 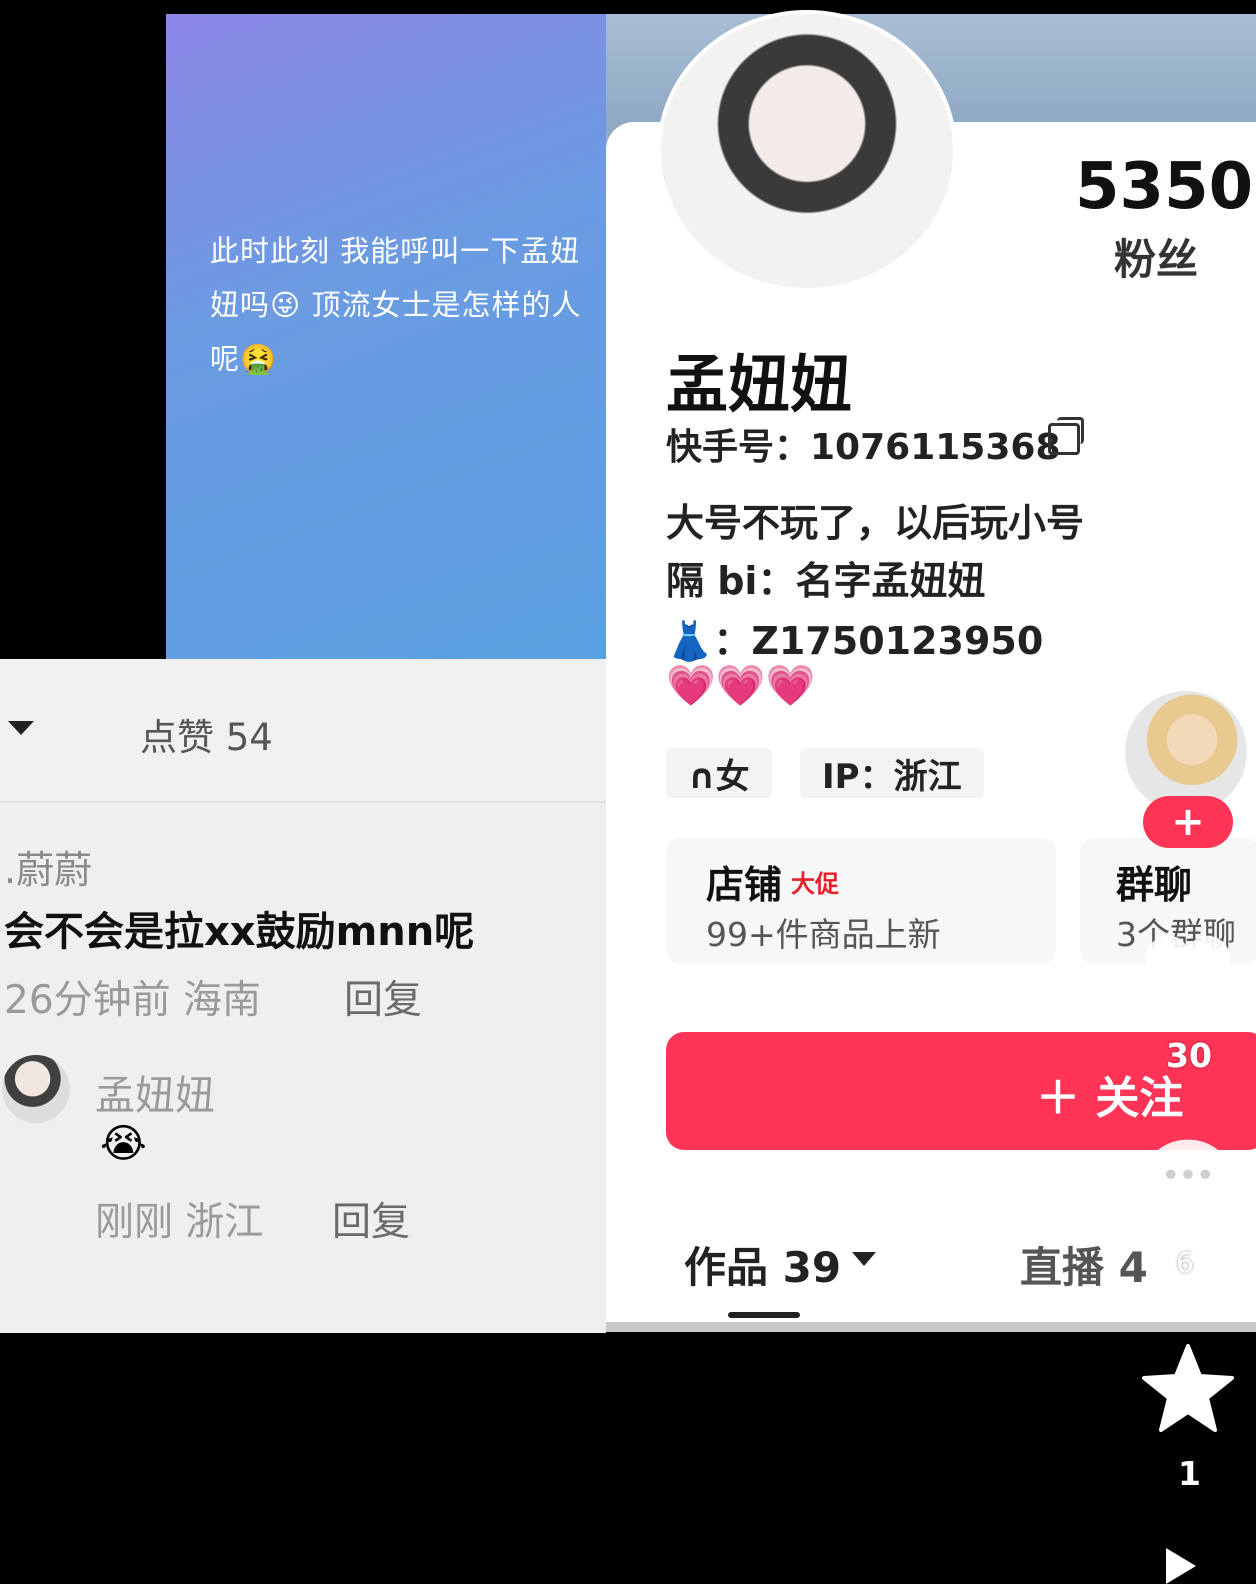 I want to click on creator-follow-button: +, so click(x=1188, y=822).